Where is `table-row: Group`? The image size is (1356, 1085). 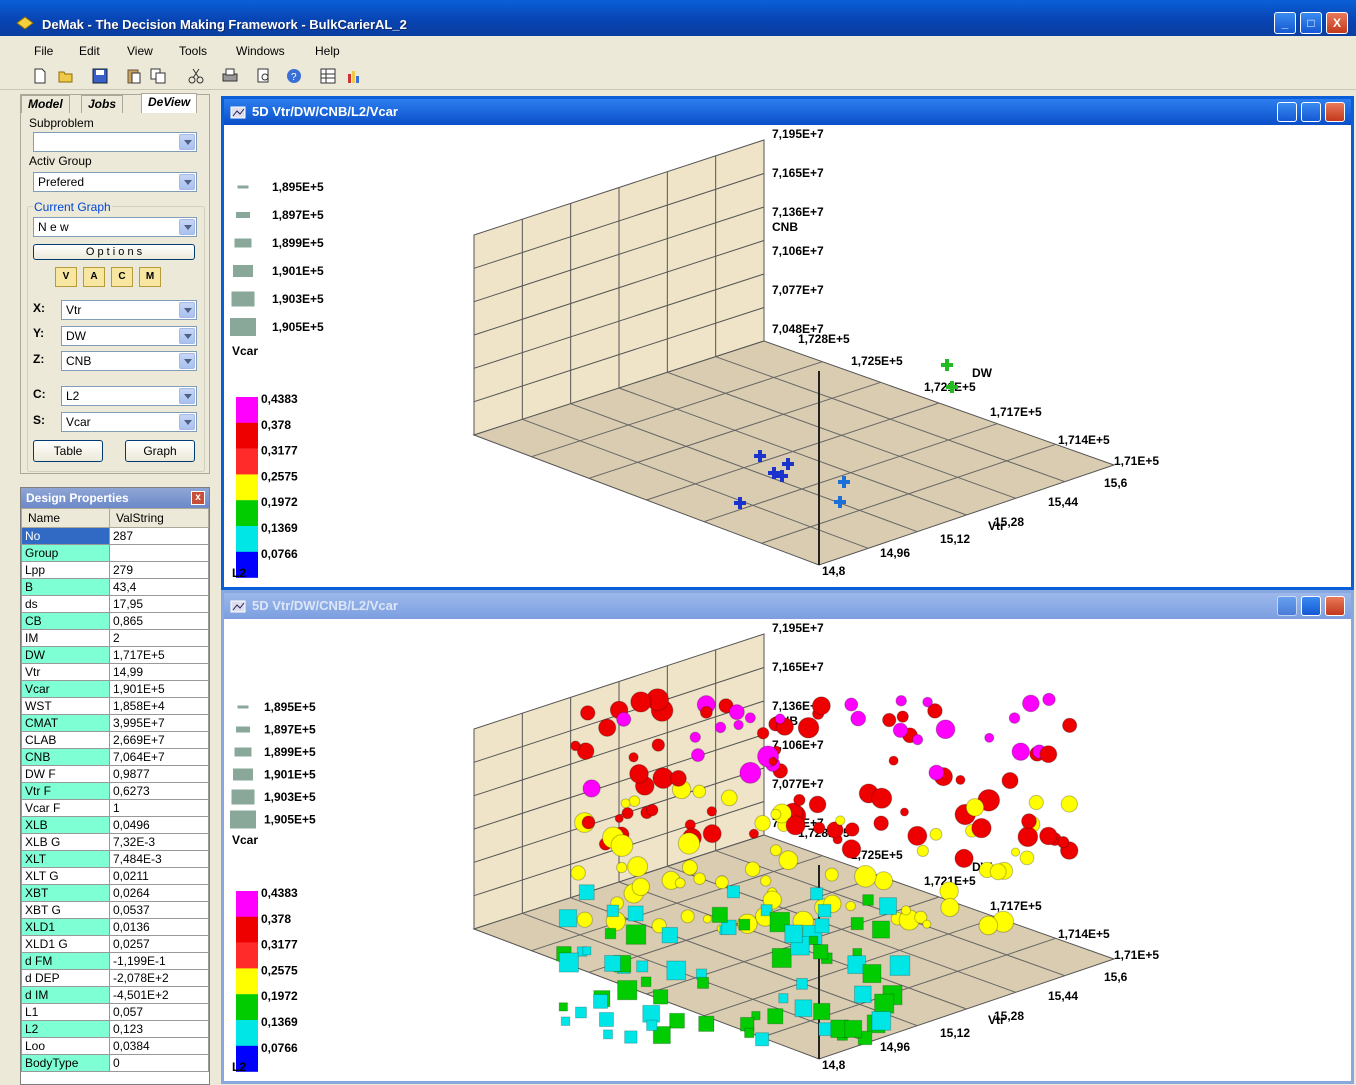 table-row: Group is located at coordinates (115, 553).